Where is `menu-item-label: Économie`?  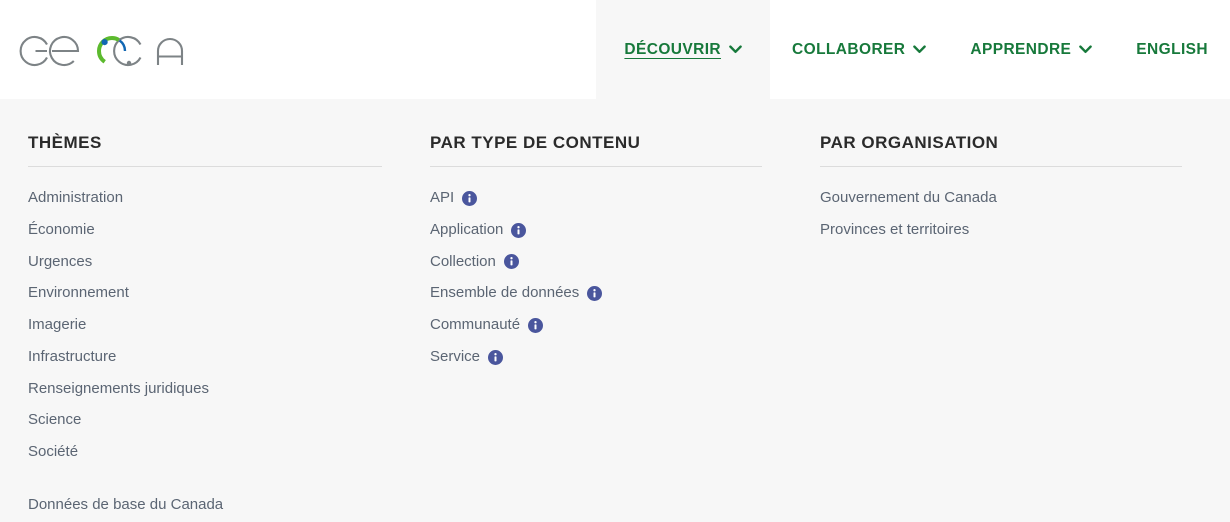 menu-item-label: Économie is located at coordinates (61, 229).